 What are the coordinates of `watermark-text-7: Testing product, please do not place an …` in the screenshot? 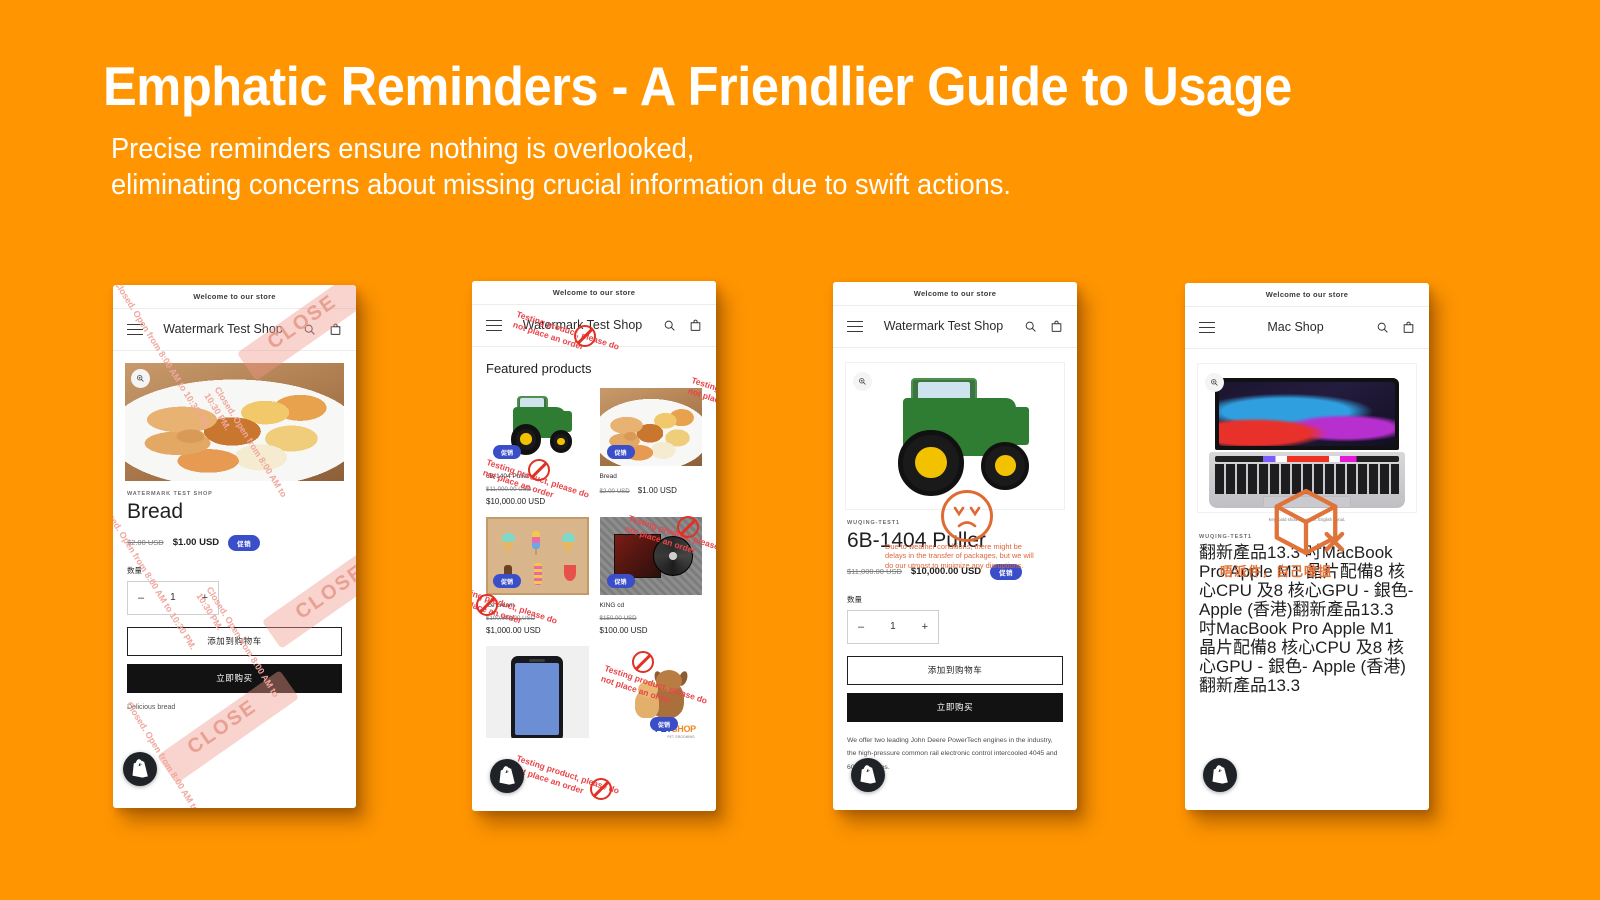 It's located at (566, 774).